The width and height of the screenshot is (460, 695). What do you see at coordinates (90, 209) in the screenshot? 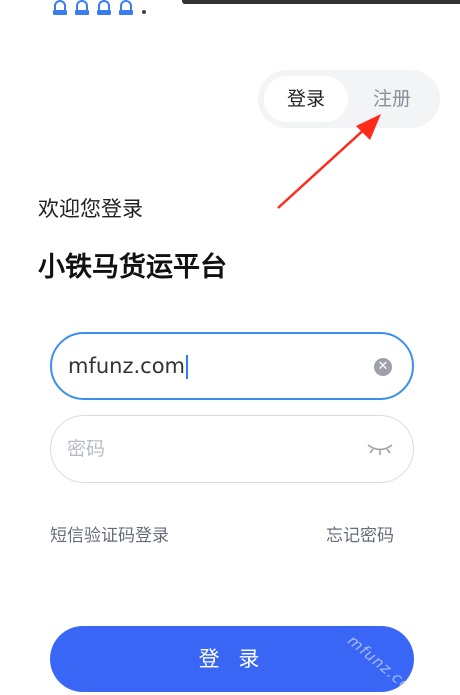
I see `welcome-text: 欢迎您登录` at bounding box center [90, 209].